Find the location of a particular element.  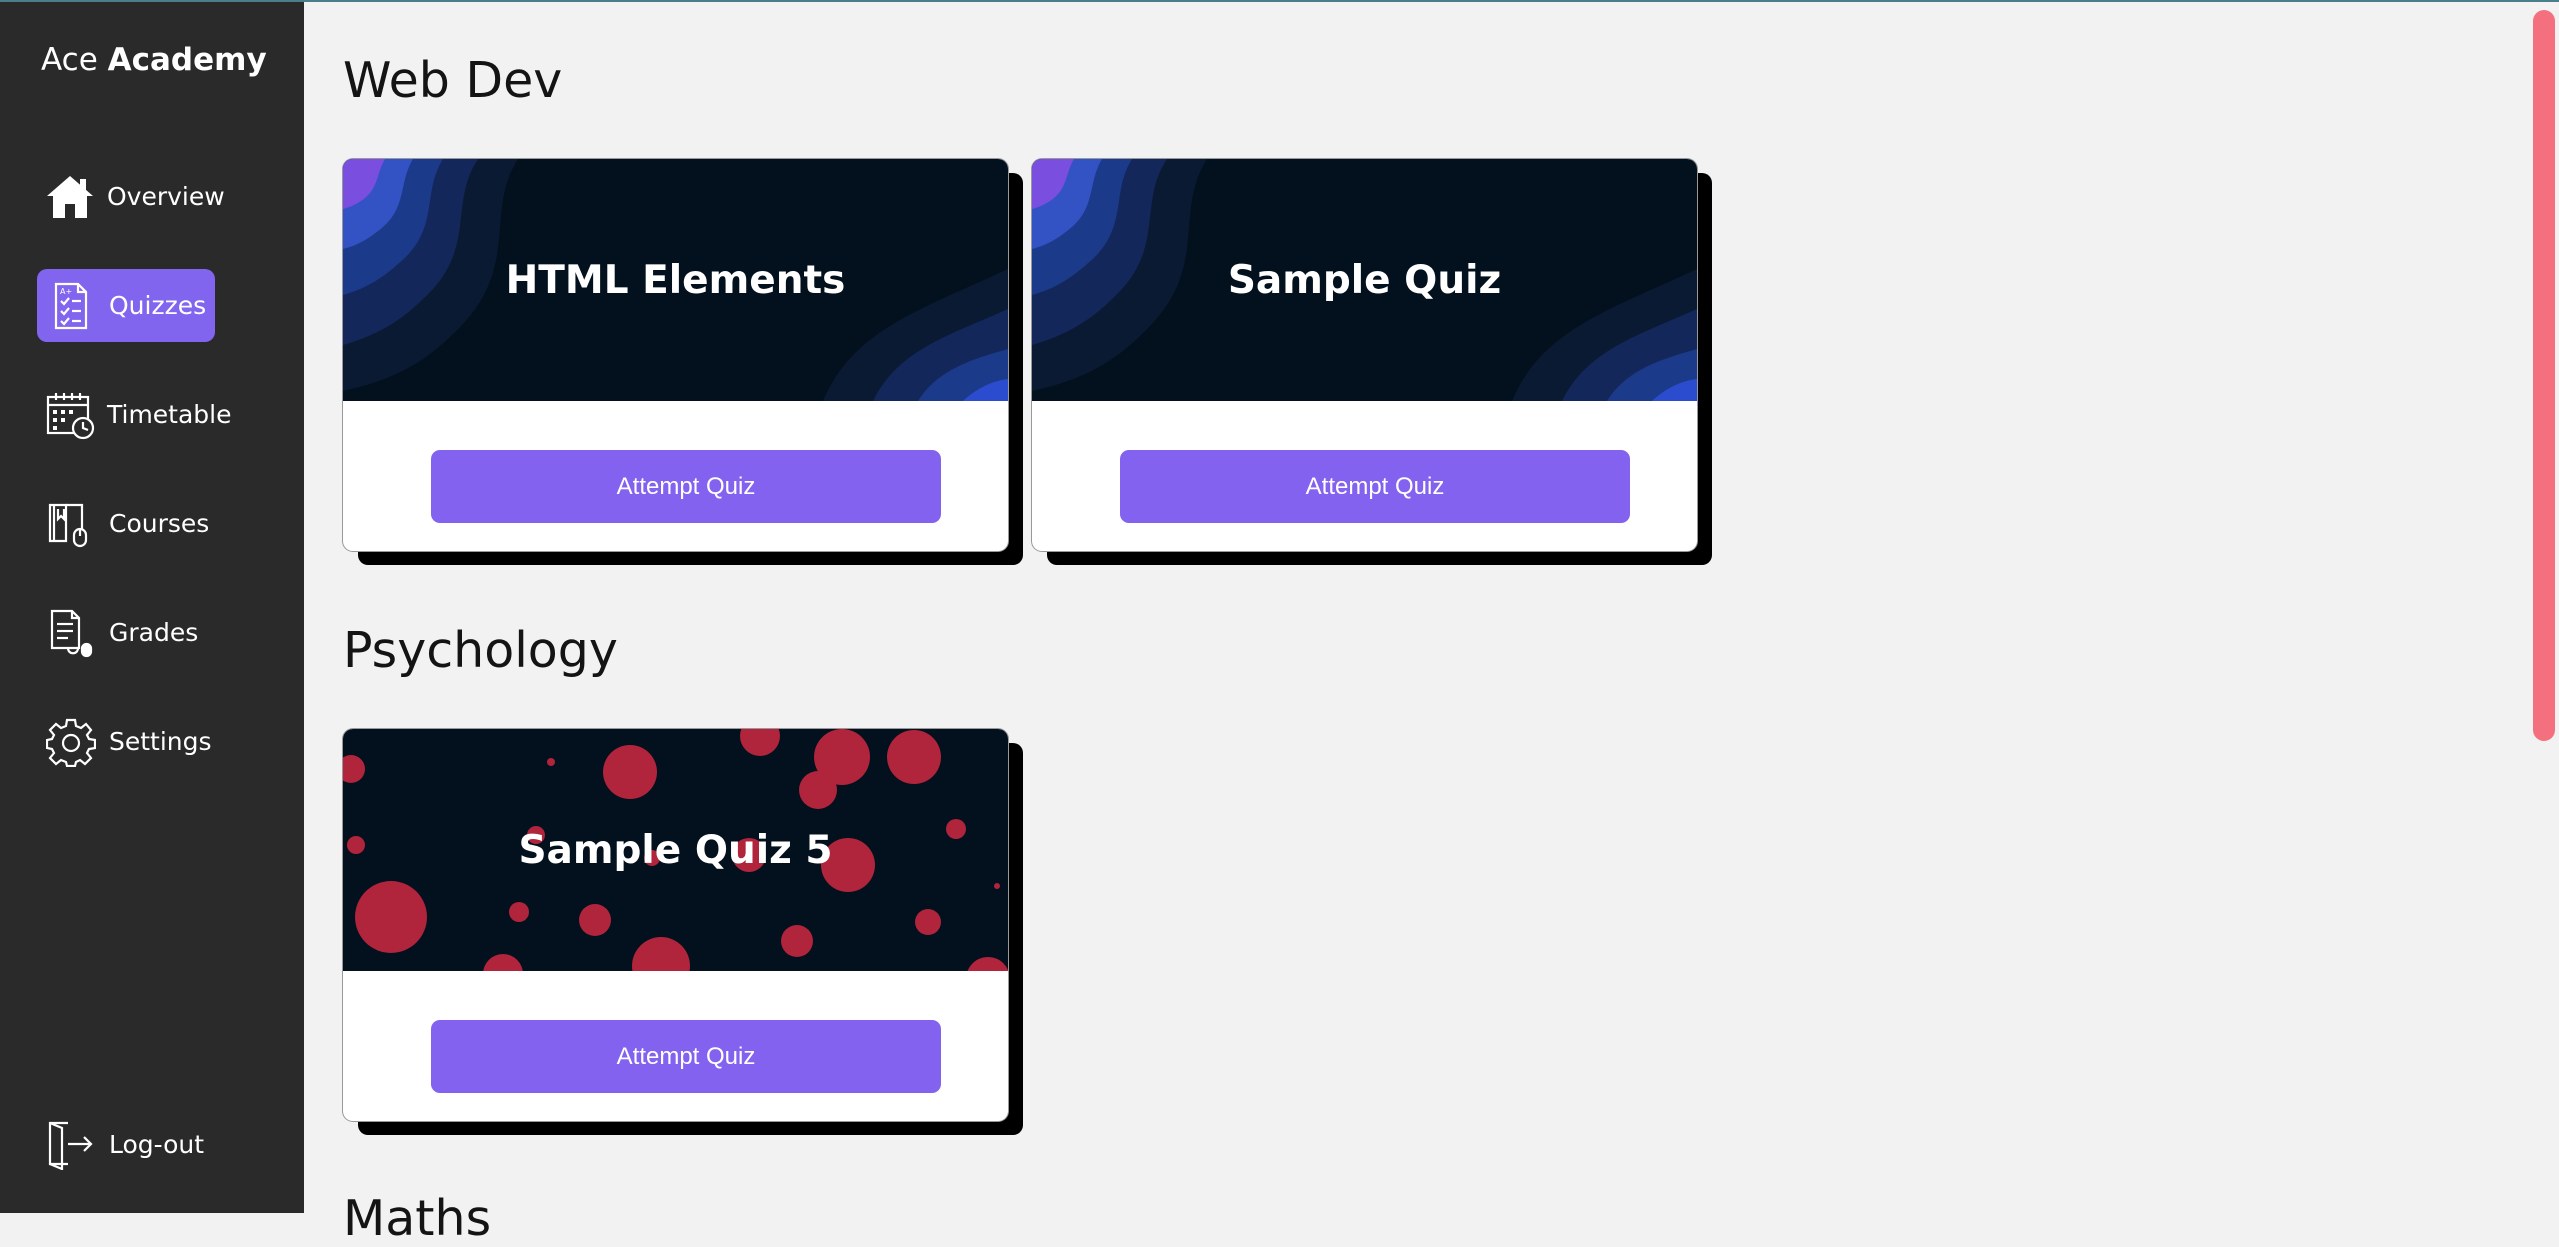

sidebar-item-label: Quizzes is located at coordinates (158, 305).